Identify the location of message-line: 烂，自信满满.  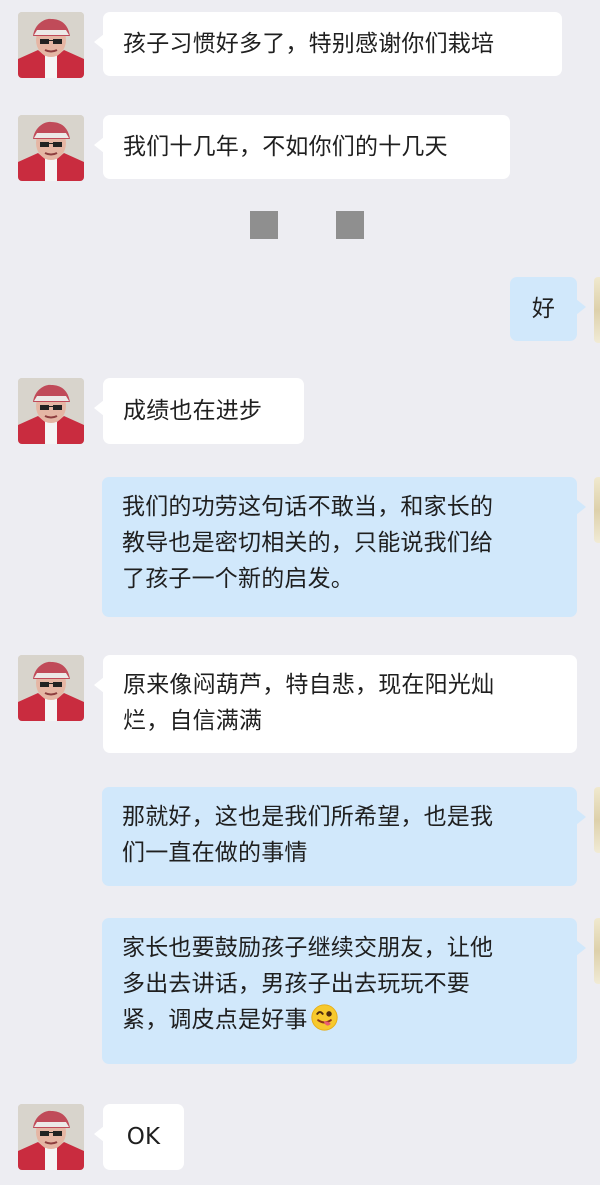
(193, 721).